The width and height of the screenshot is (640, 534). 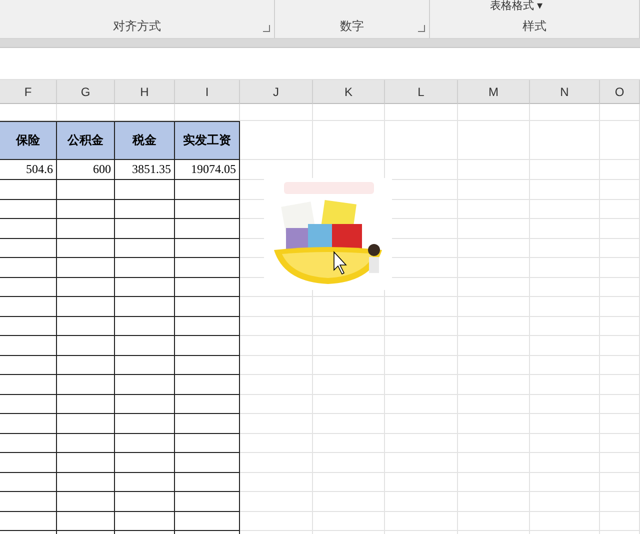 What do you see at coordinates (207, 92) in the screenshot?
I see `column-header: I` at bounding box center [207, 92].